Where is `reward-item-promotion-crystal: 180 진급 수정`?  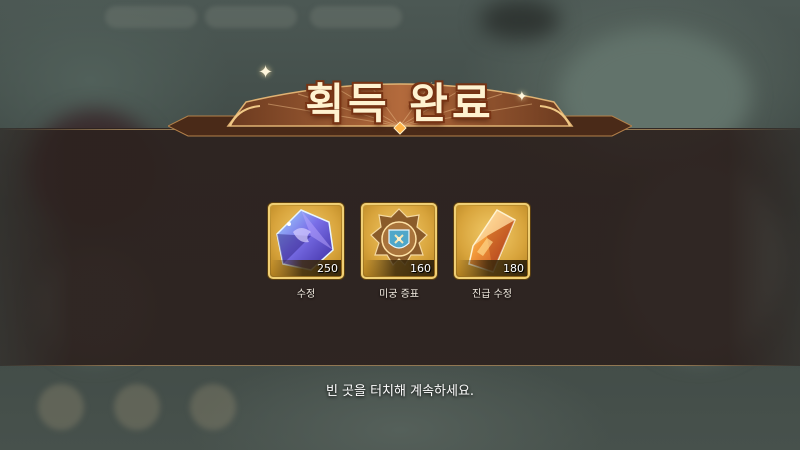 reward-item-promotion-crystal: 180 진급 수정 is located at coordinates (492, 251).